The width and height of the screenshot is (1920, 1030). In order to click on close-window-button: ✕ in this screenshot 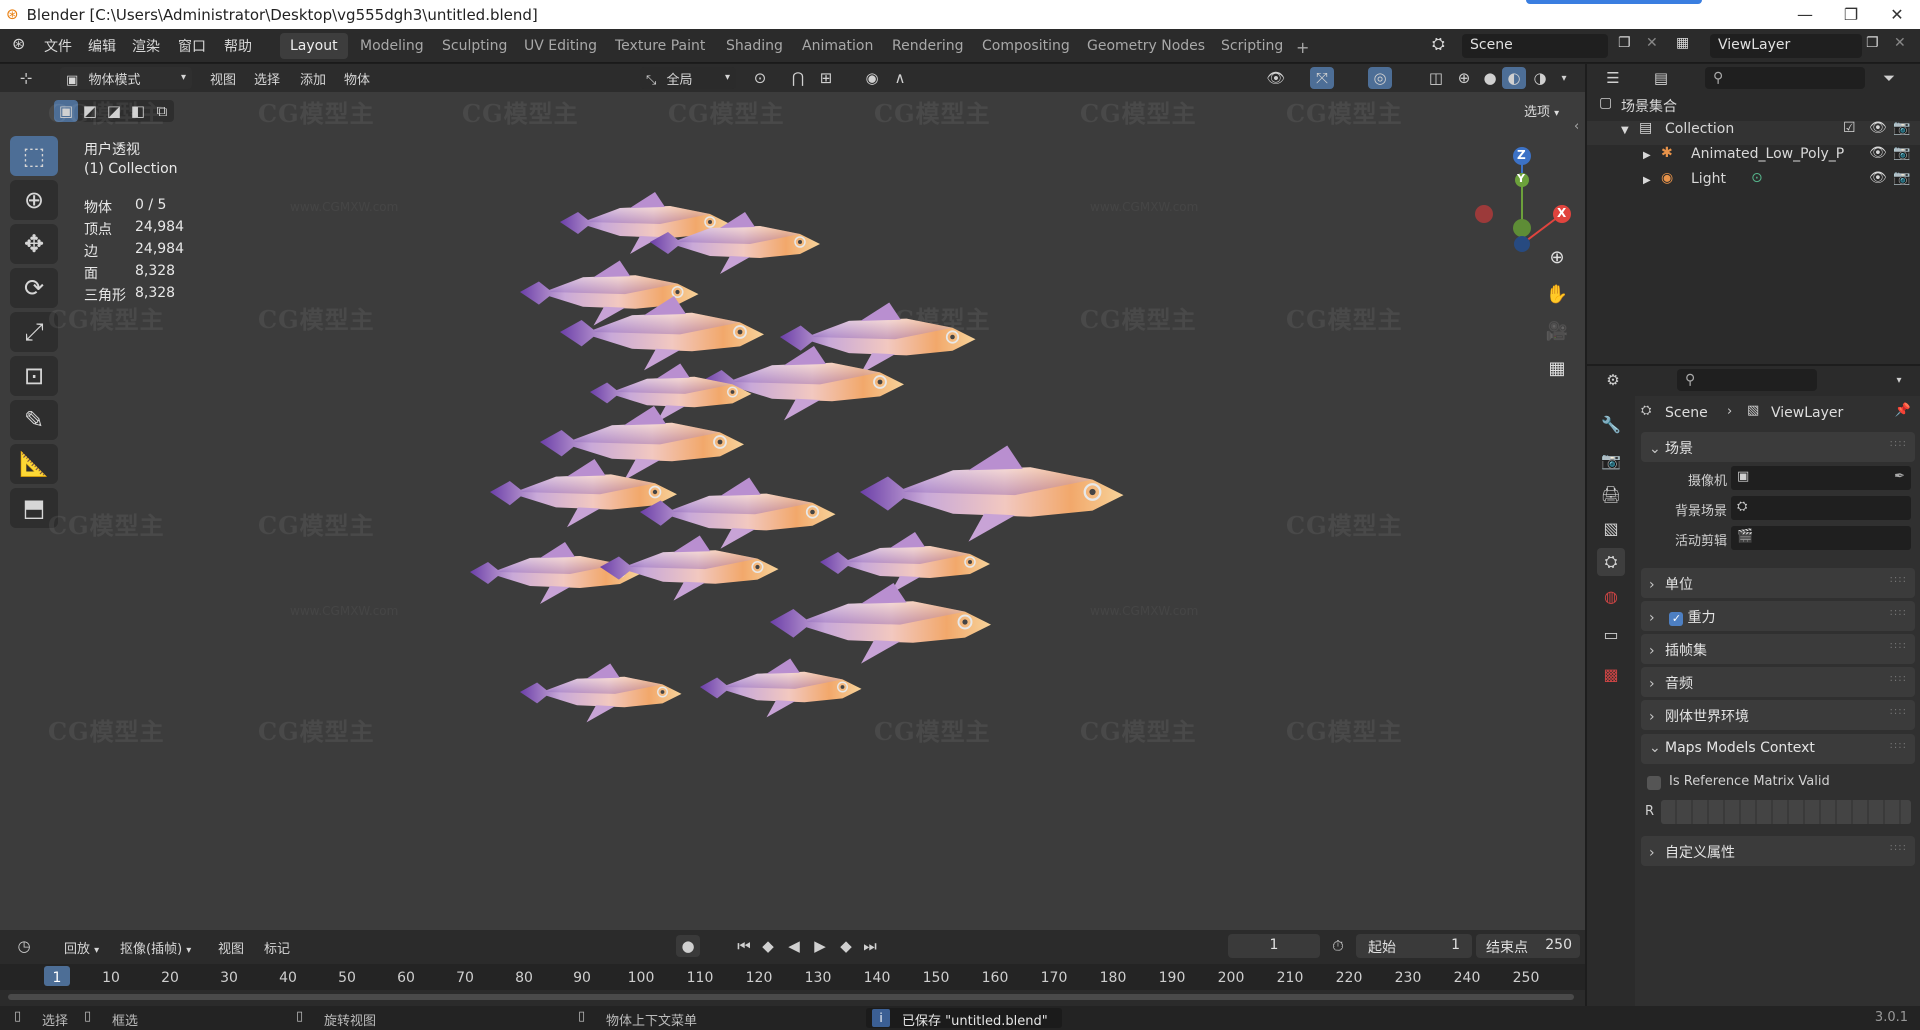, I will do `click(1897, 14)`.